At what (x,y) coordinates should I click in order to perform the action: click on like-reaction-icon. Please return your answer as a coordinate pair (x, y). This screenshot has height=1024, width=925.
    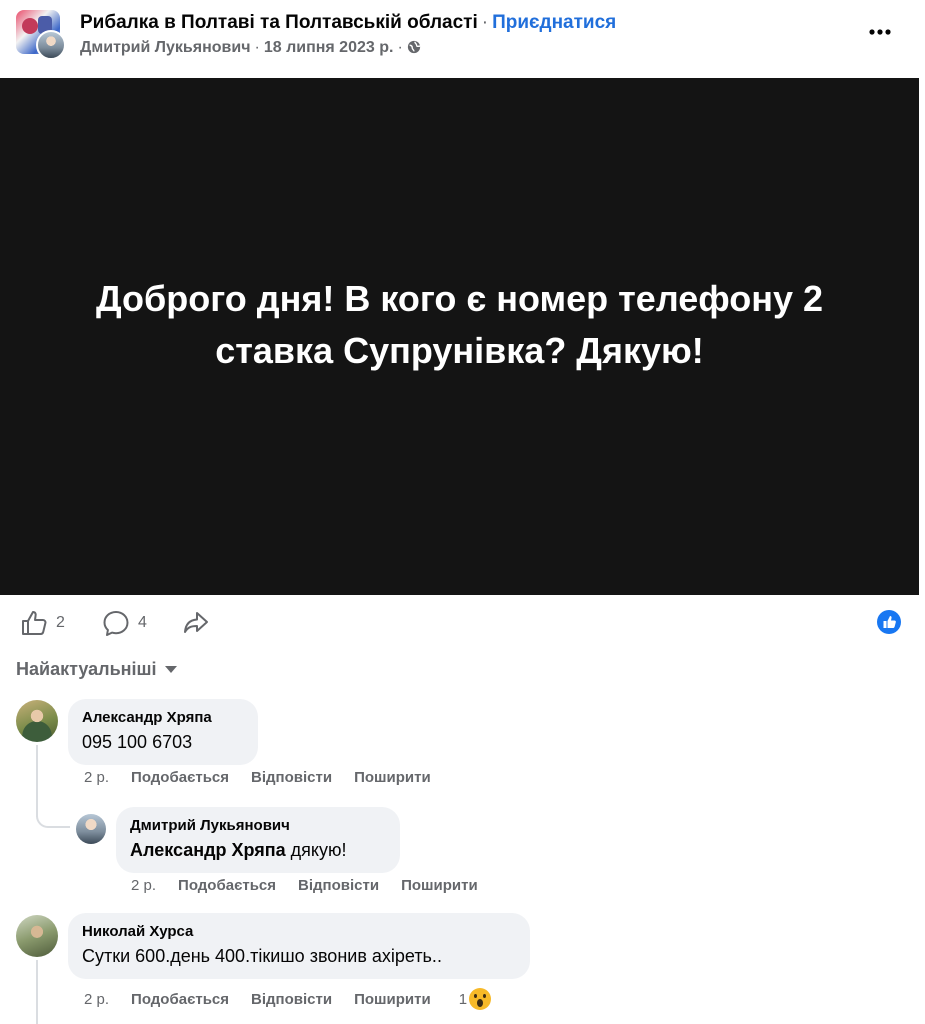
    Looking at the image, I should click on (889, 622).